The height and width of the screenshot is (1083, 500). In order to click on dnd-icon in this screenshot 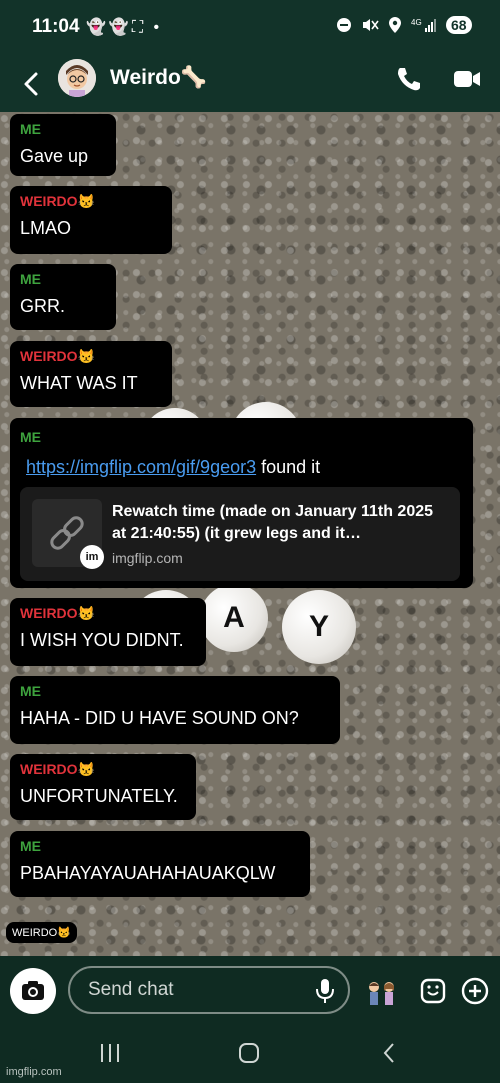, I will do `click(344, 25)`.